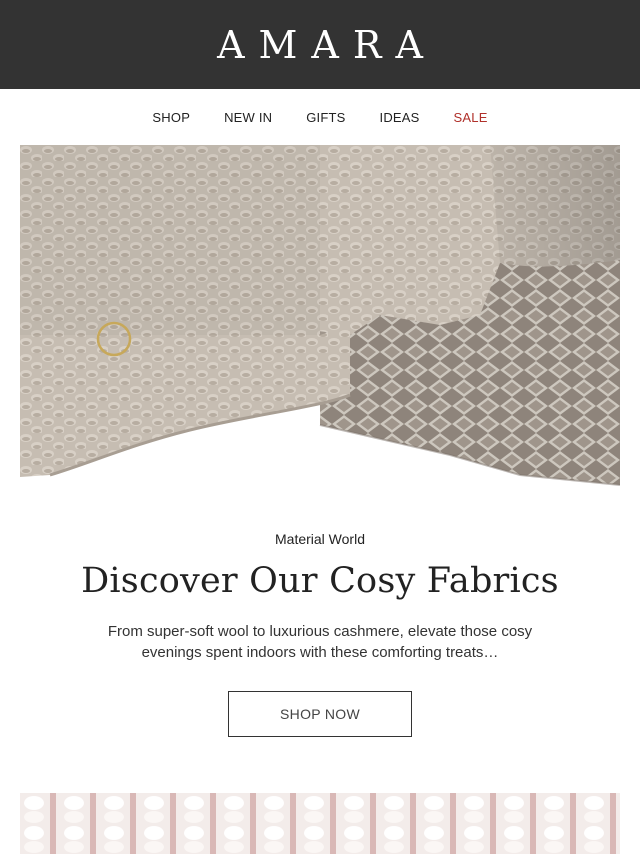  Describe the element at coordinates (320, 581) in the screenshot. I see `promo-headline: Discover Our Cosy Fabrics` at that location.